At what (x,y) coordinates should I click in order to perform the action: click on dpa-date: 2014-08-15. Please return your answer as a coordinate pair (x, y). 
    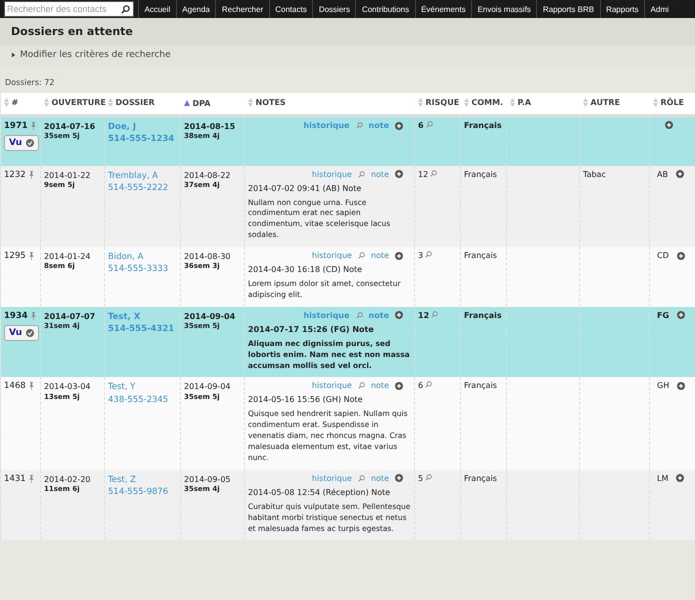
    Looking at the image, I should click on (210, 126).